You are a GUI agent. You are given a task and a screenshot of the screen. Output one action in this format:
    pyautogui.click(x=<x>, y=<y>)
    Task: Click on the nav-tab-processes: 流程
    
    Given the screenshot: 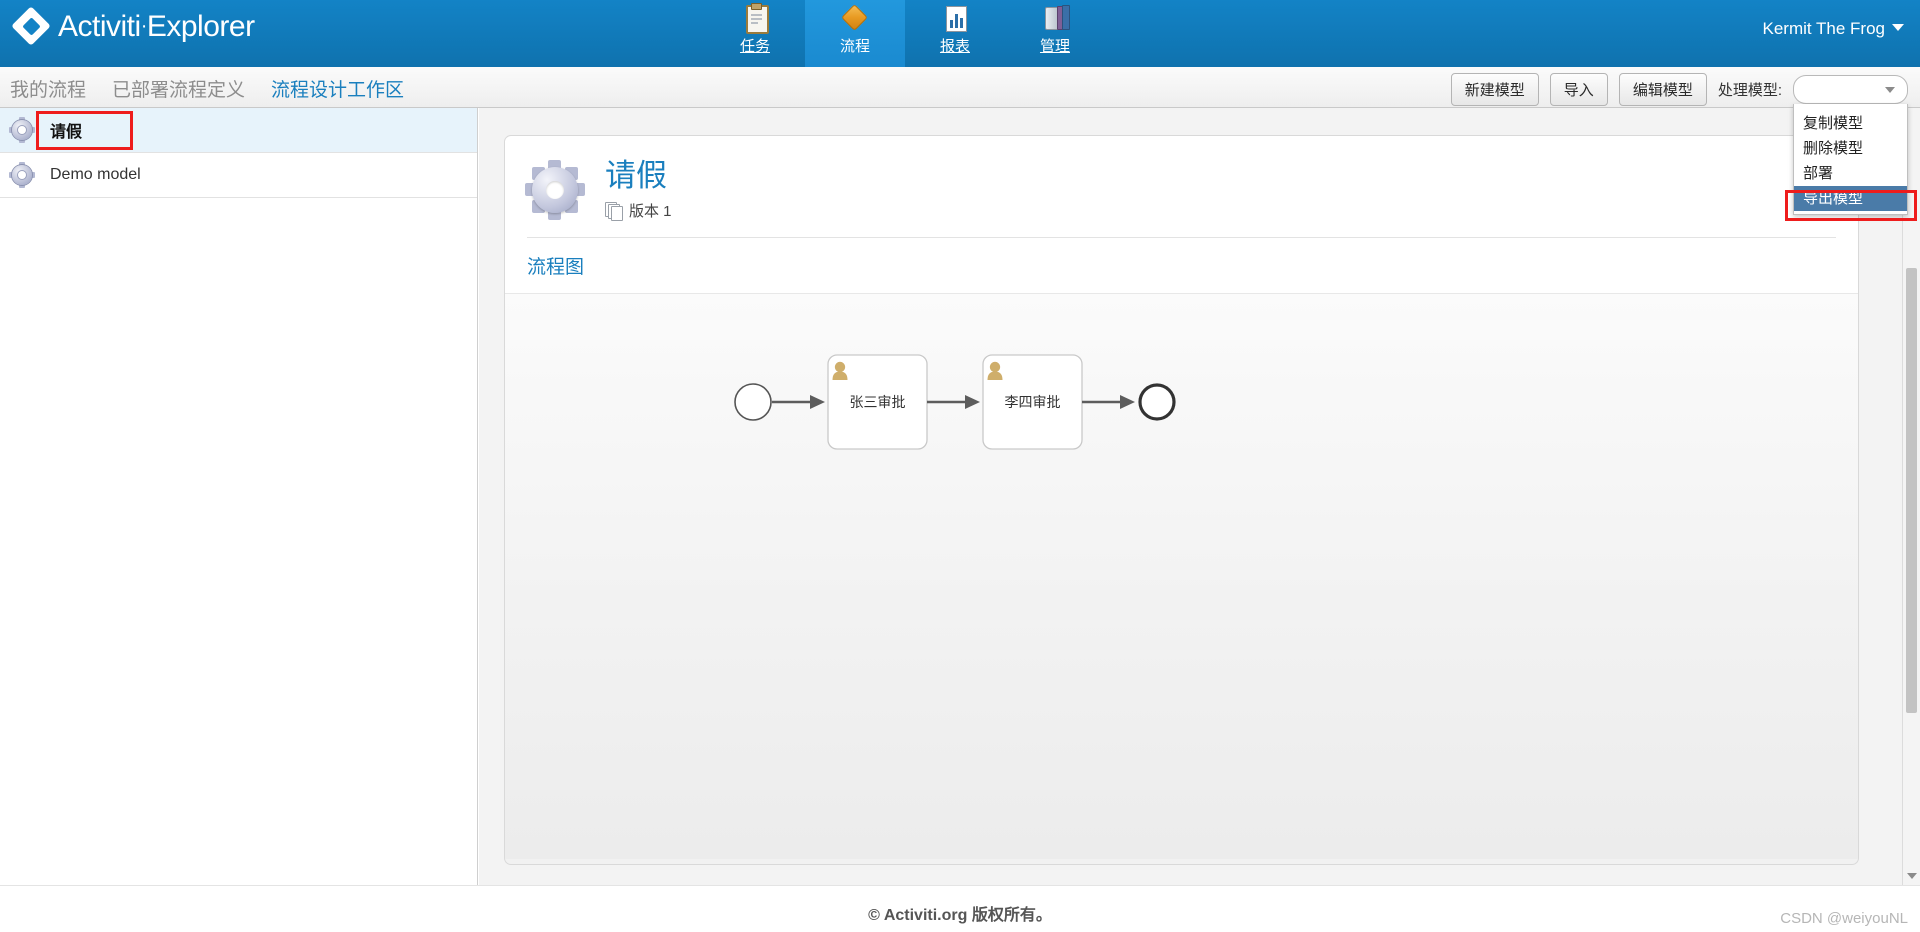 What is the action you would take?
    pyautogui.click(x=855, y=33)
    